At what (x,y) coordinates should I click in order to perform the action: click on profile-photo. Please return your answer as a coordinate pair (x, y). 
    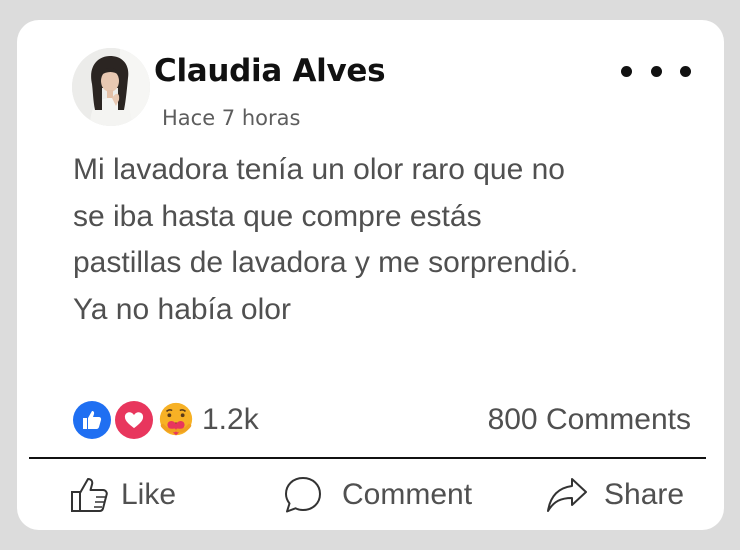
    Looking at the image, I should click on (111, 87).